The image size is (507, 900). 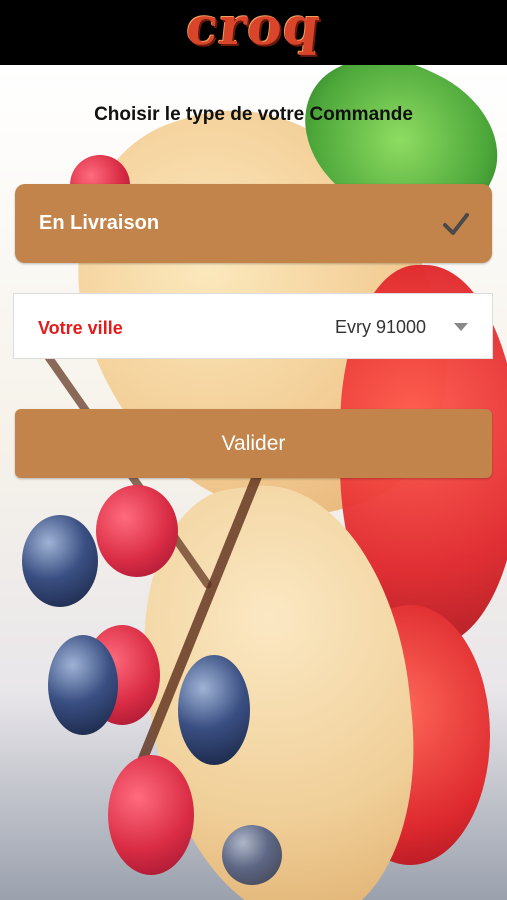 What do you see at coordinates (253, 223) in the screenshot?
I see `delivery-option-button: En Livraison` at bounding box center [253, 223].